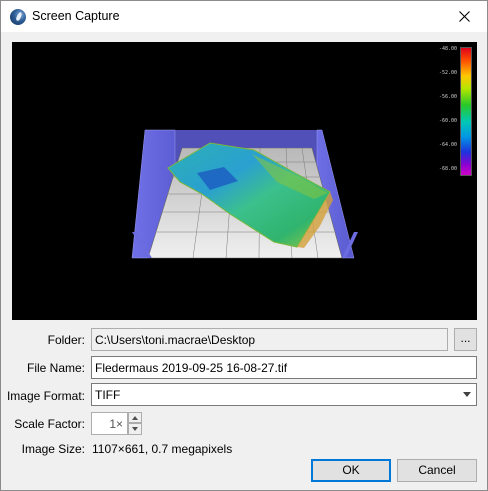 The height and width of the screenshot is (491, 488). Describe the element at coordinates (437, 470) in the screenshot. I see `cancel-button: Cancel` at that location.